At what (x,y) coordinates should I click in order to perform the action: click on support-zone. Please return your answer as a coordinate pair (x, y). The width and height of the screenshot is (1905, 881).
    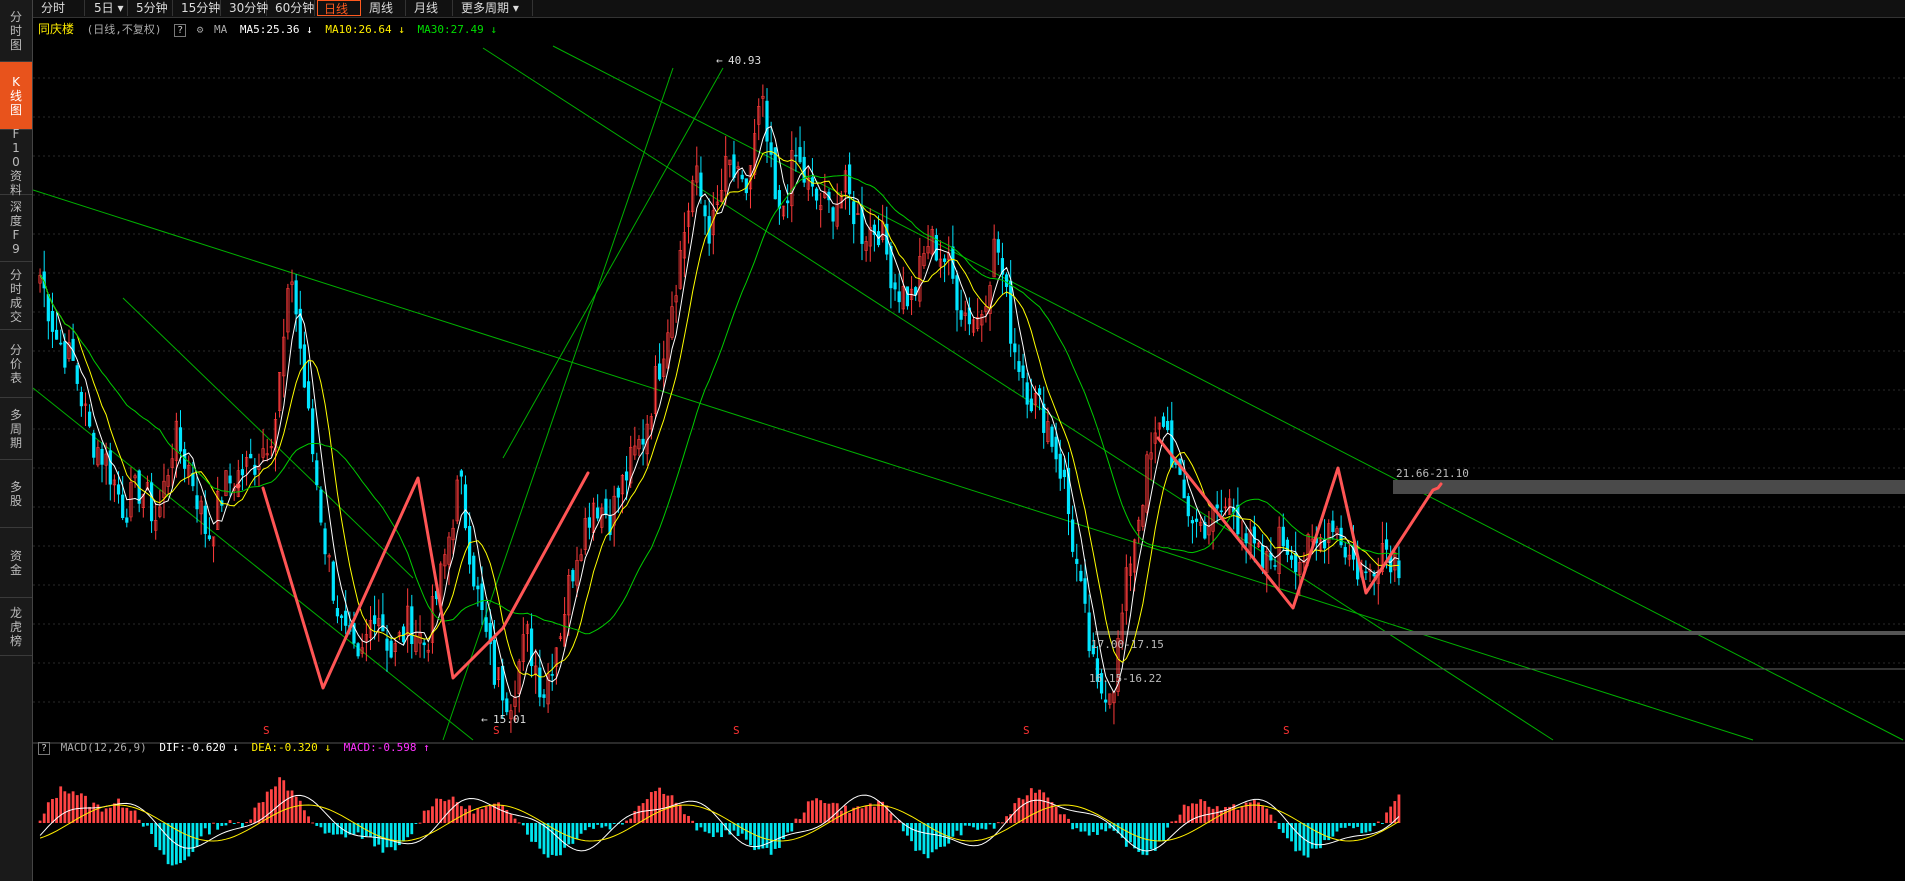
    Looking at the image, I should click on (1500, 633).